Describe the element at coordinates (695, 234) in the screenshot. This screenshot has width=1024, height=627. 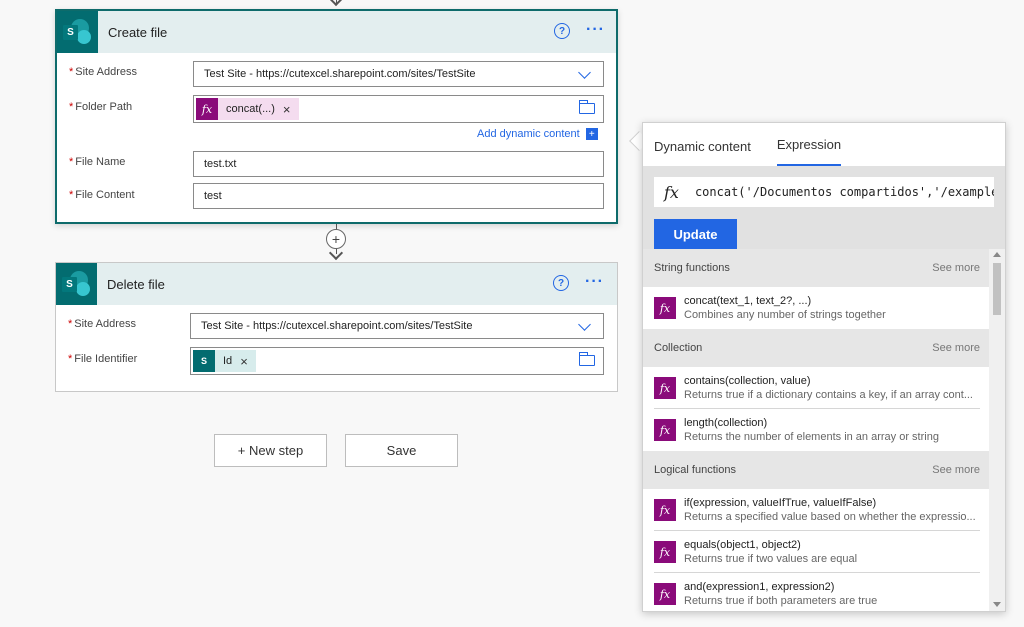
I see `update-button: Update` at that location.